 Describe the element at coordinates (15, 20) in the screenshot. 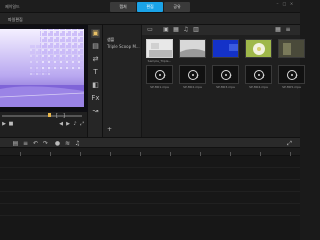

I see `menu-file-edit: 파일편집` at that location.